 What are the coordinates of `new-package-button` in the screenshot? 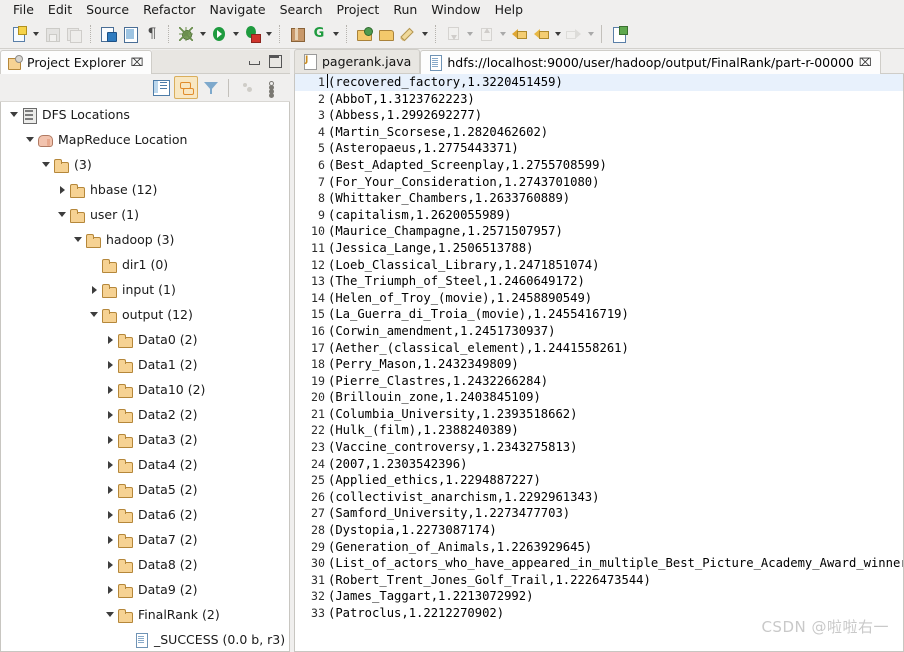 It's located at (297, 34).